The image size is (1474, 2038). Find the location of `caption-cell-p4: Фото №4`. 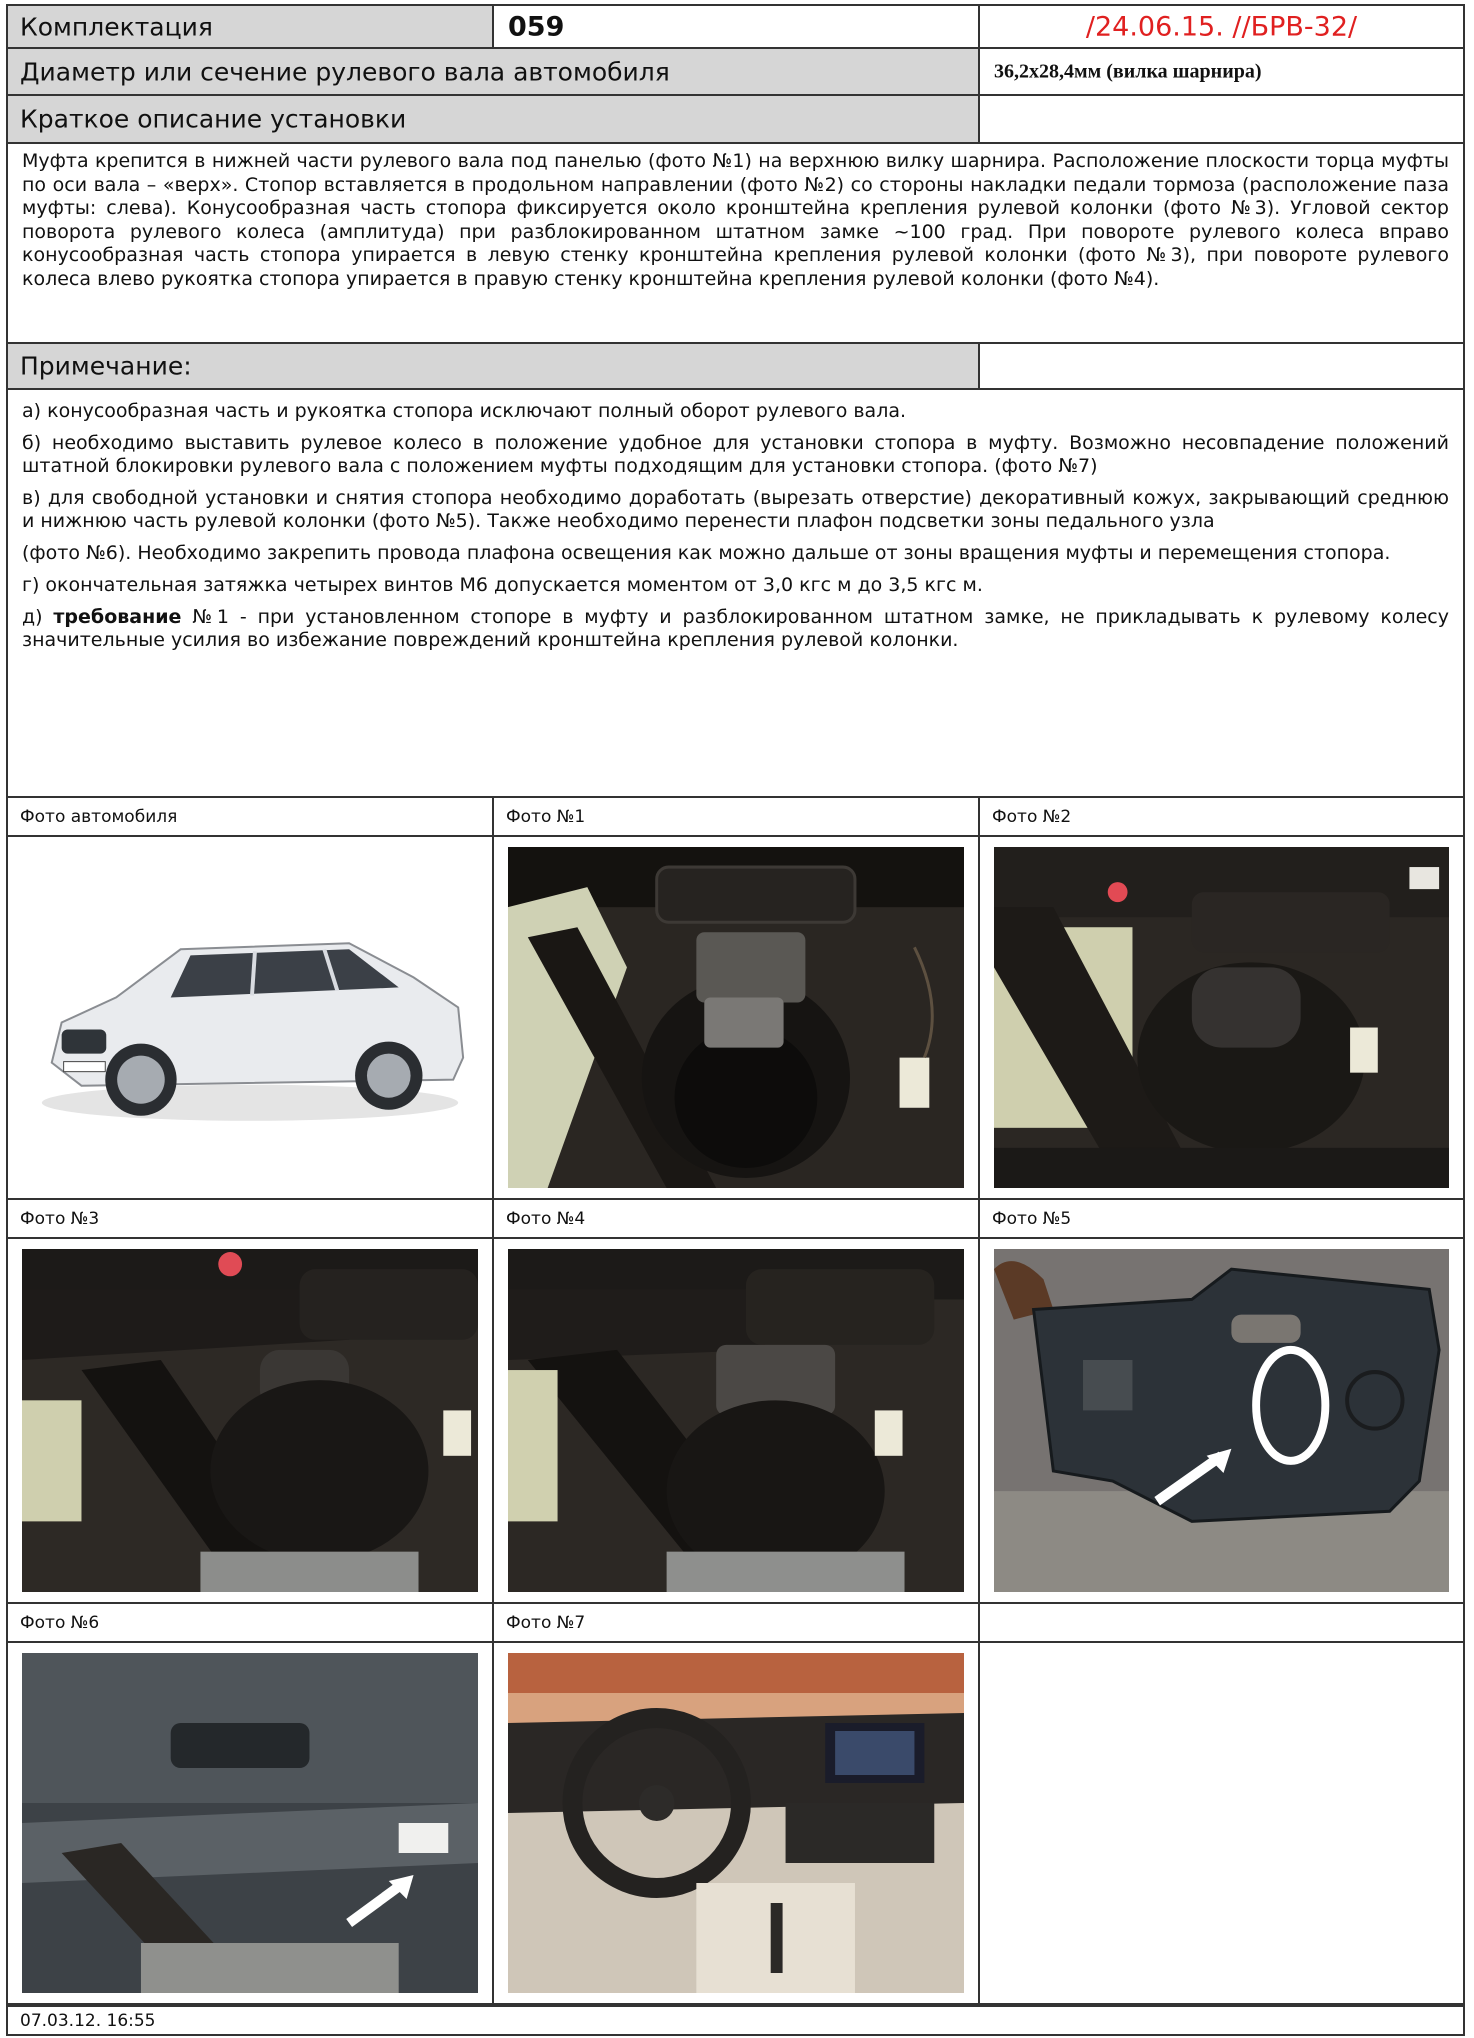

caption-cell-p4: Фото №4 is located at coordinates (737, 1218).